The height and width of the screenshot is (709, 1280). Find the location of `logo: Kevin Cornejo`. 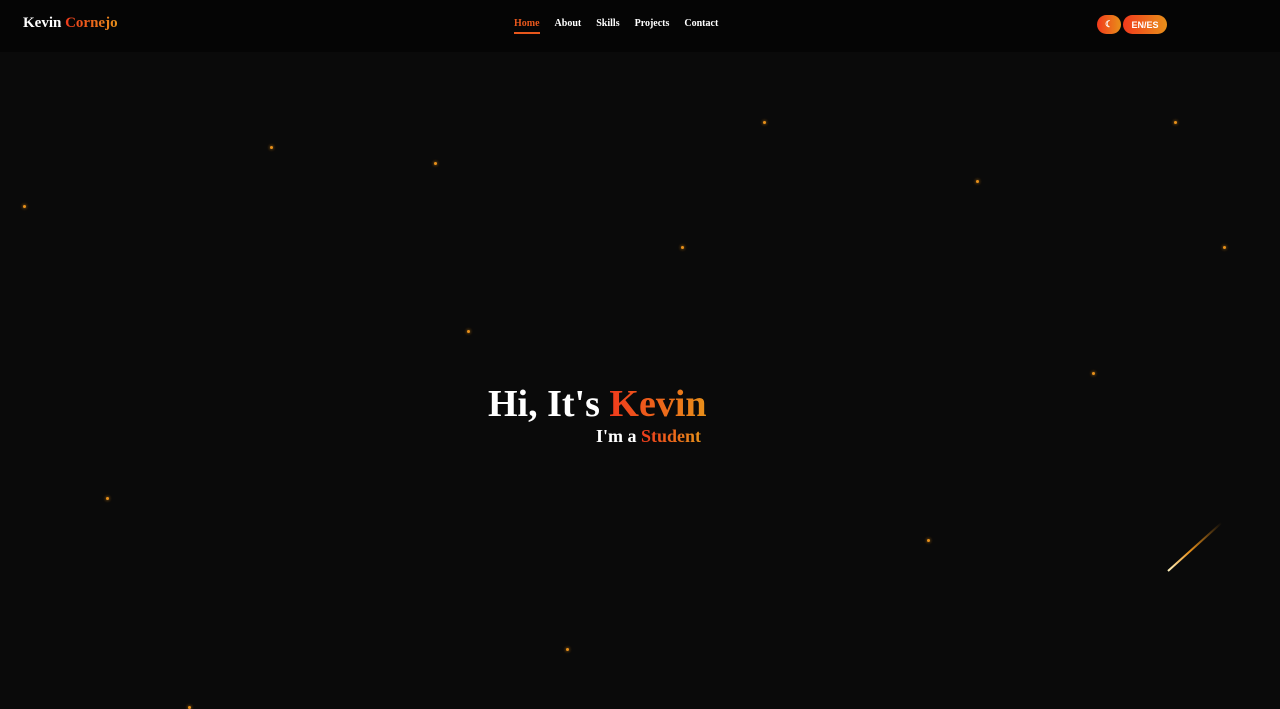

logo: Kevin Cornejo is located at coordinates (70, 23).